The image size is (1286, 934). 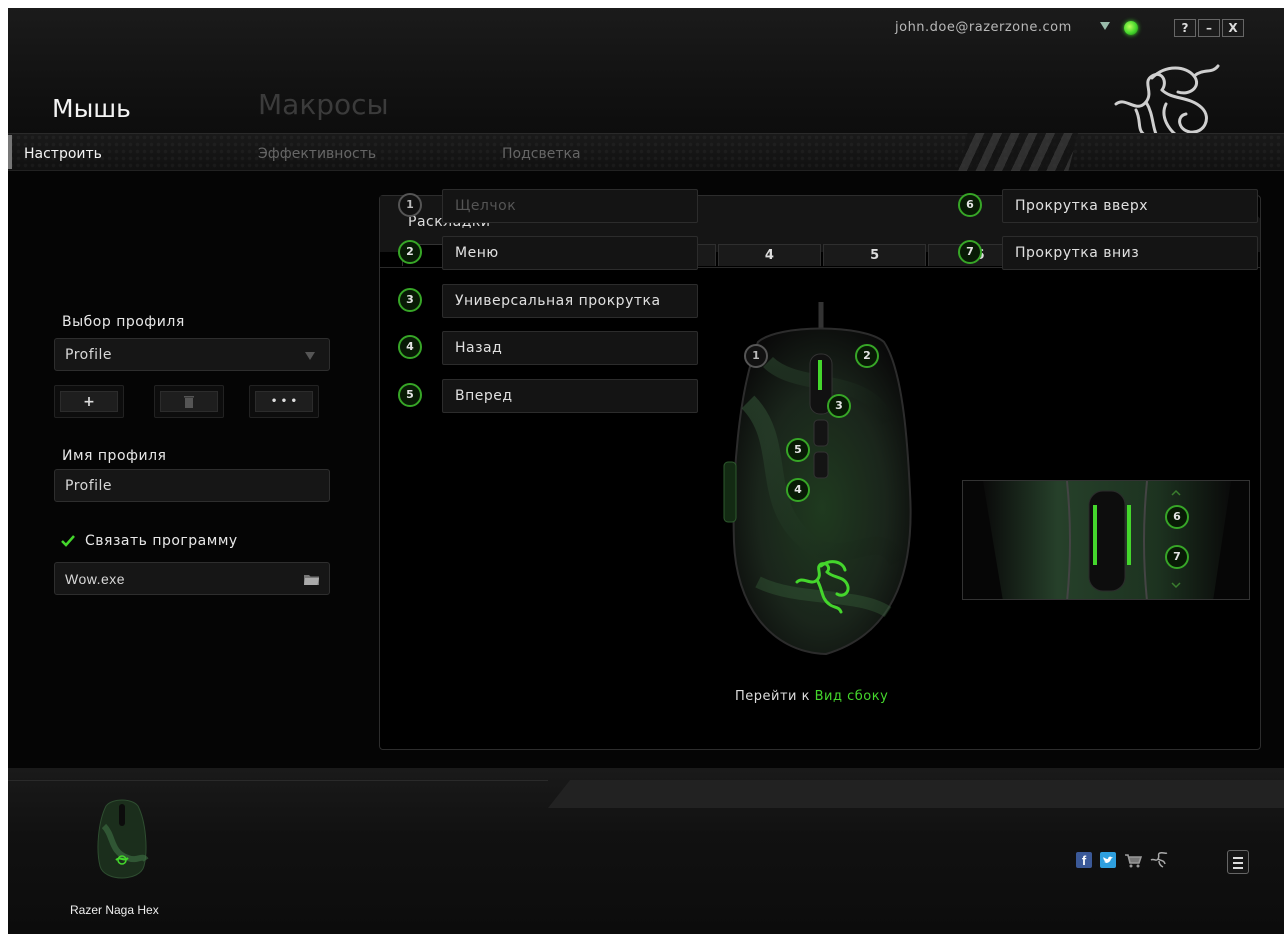 What do you see at coordinates (123, 322) in the screenshot?
I see `profile-select-label: Выбор профиля` at bounding box center [123, 322].